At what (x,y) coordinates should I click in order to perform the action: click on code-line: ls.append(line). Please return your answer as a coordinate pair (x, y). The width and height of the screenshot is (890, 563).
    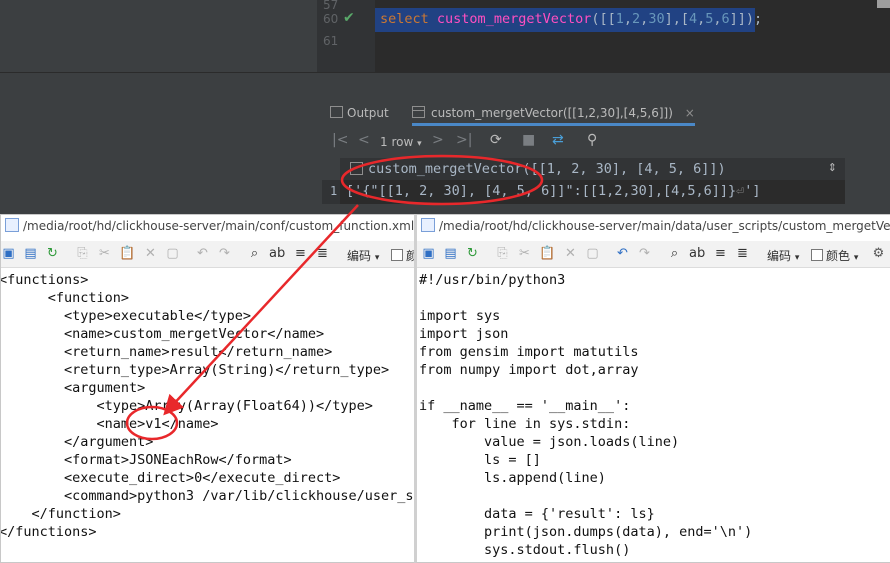
    Looking at the image, I should click on (512, 478).